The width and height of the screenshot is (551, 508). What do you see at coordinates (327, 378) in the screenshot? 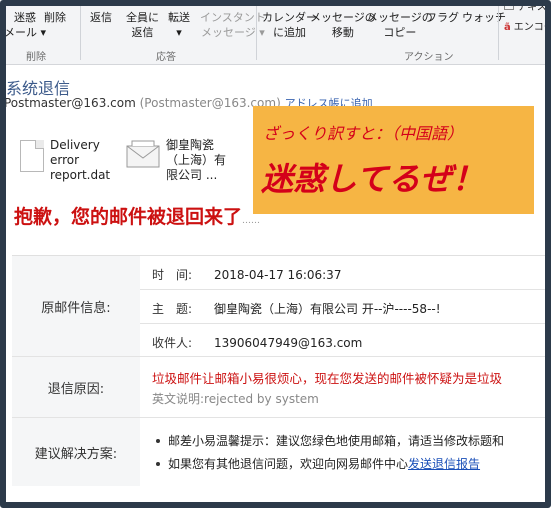
I see `reason-text: 垃圾邮件让邮箱小易很烦心，现在您发送的邮件被怀疑为是垃圾` at bounding box center [327, 378].